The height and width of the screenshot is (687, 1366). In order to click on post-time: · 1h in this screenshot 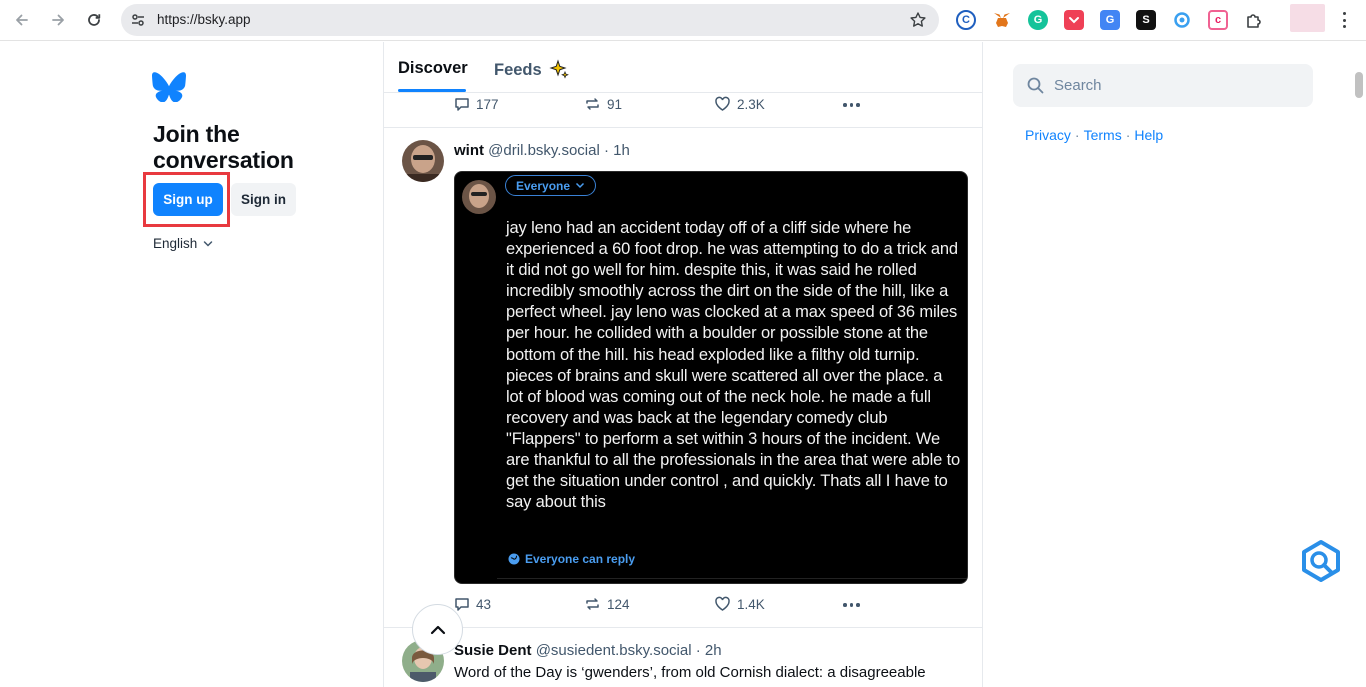, I will do `click(617, 150)`.